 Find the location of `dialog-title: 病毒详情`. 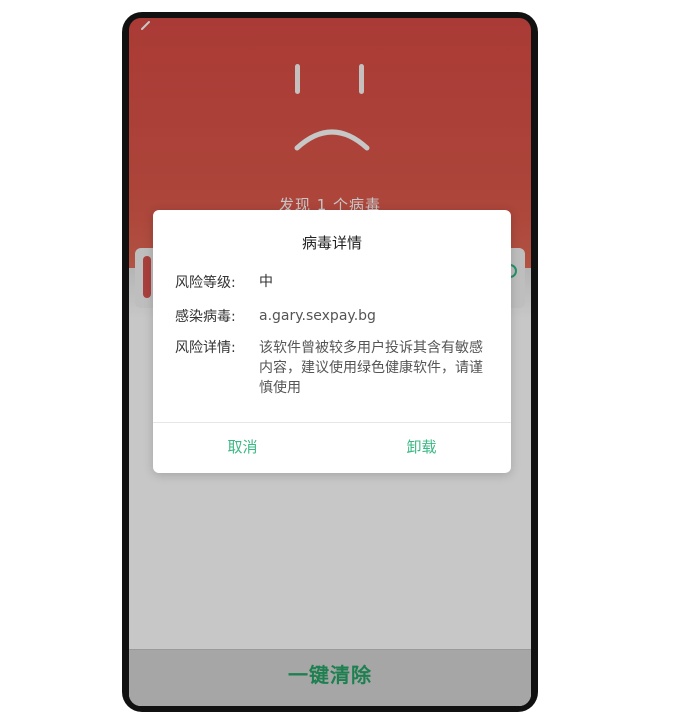

dialog-title: 病毒详情 is located at coordinates (331, 243).